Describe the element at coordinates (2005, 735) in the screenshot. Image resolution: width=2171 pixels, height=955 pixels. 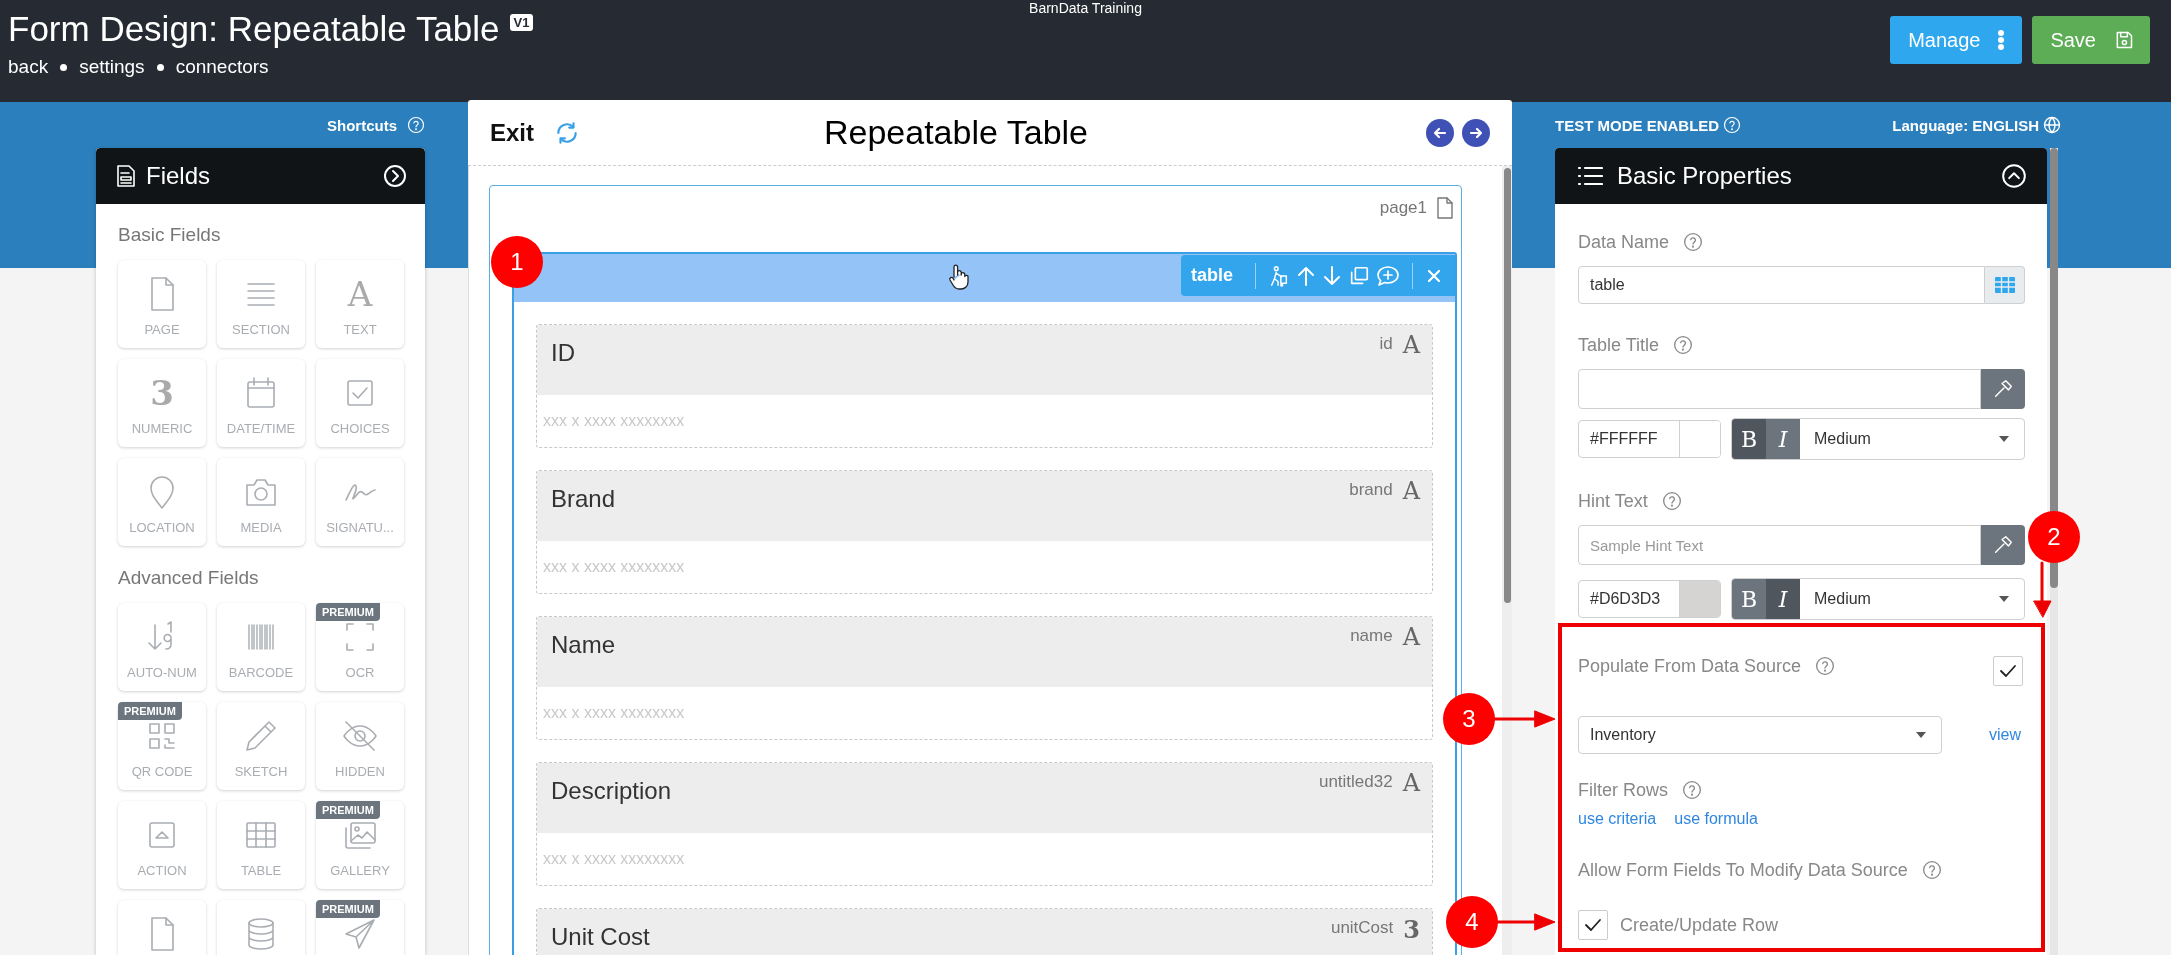
I see `view-link: view` at that location.